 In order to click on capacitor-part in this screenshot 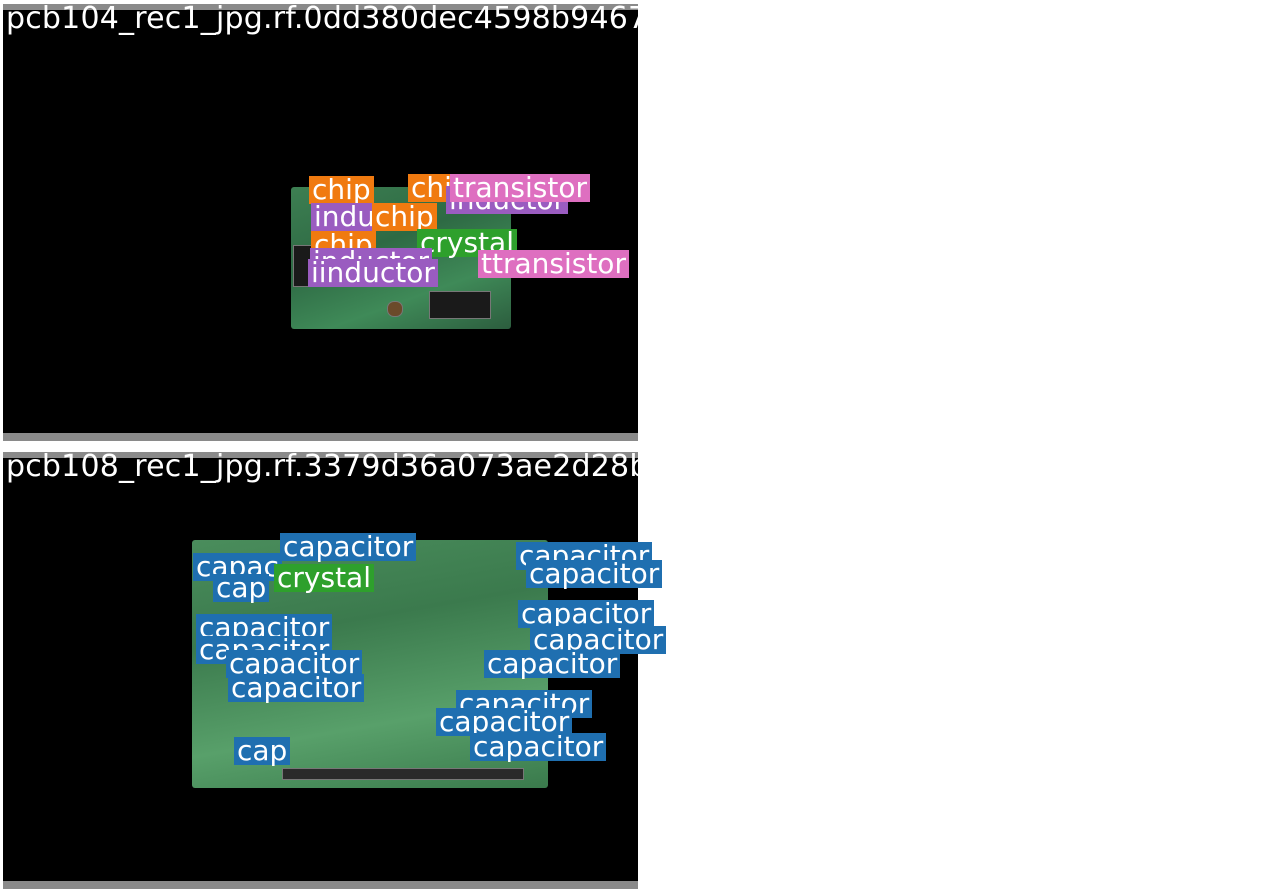, I will do `click(395, 309)`.